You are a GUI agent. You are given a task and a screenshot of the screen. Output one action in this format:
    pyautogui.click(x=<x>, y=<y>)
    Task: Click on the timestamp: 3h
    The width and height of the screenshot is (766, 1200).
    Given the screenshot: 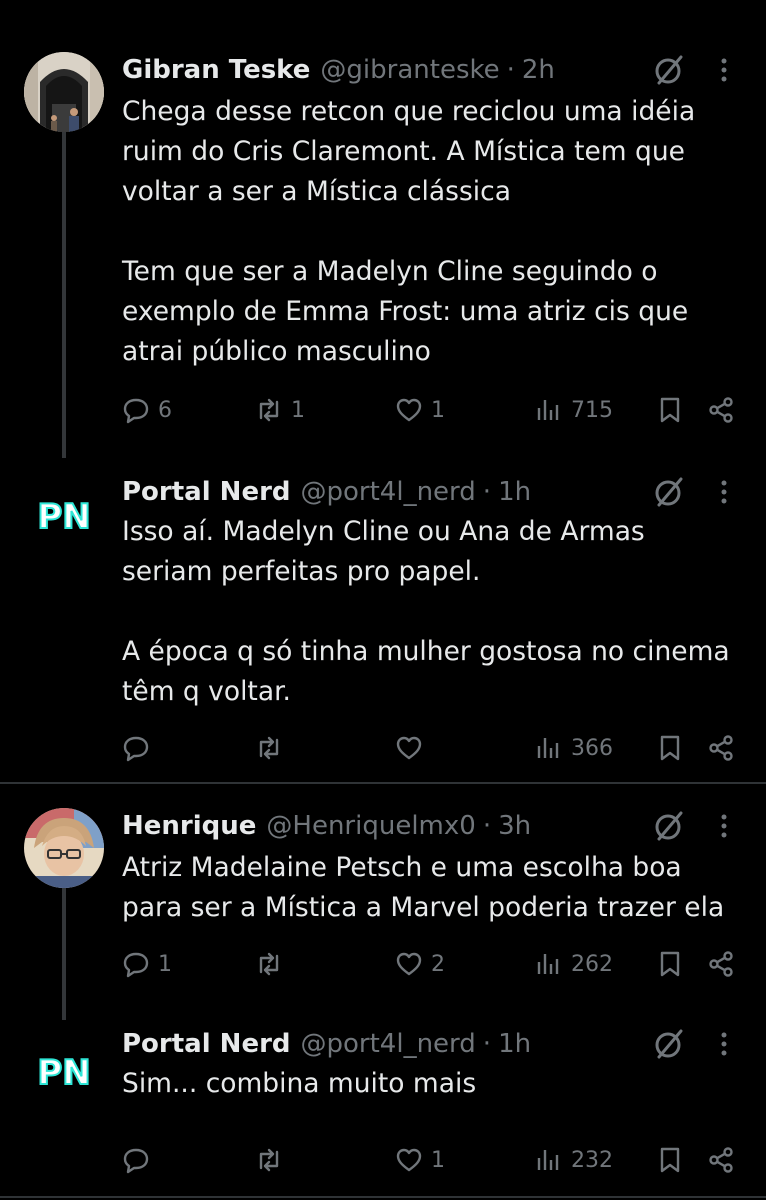 What is the action you would take?
    pyautogui.click(x=514, y=826)
    